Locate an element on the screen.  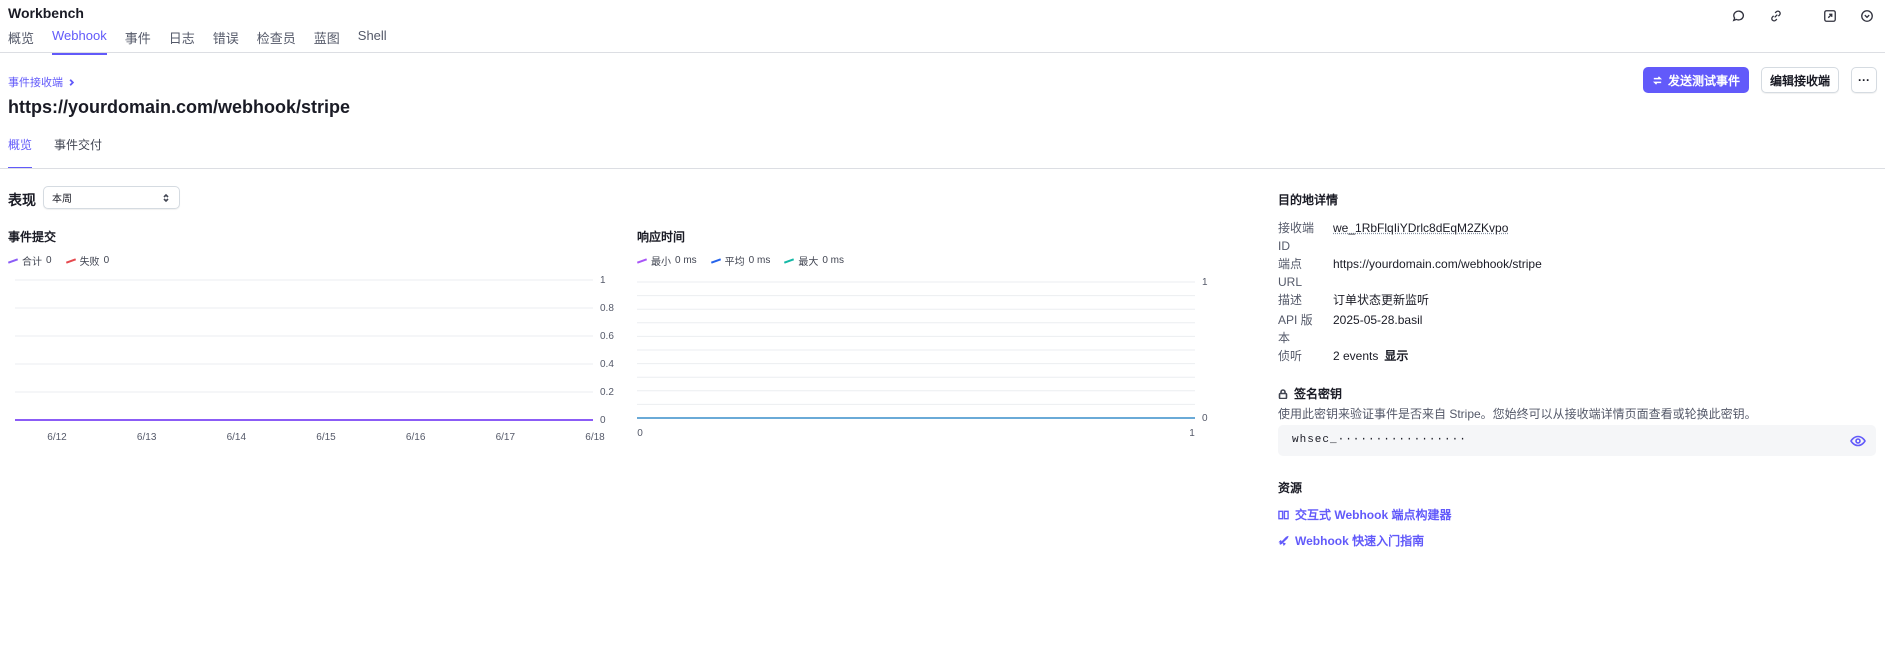
x-tick-label: 6/13 is located at coordinates (147, 437).